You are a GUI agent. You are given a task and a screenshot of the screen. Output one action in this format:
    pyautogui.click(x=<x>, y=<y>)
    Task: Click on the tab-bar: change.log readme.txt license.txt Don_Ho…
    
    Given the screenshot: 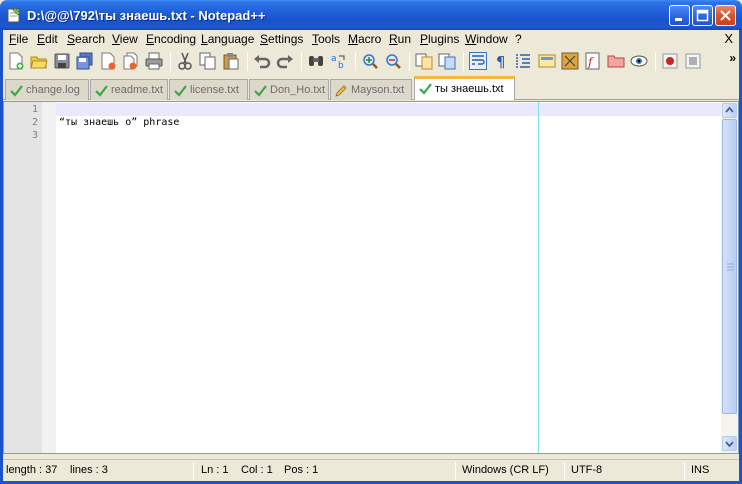 What is the action you would take?
    pyautogui.click(x=371, y=88)
    